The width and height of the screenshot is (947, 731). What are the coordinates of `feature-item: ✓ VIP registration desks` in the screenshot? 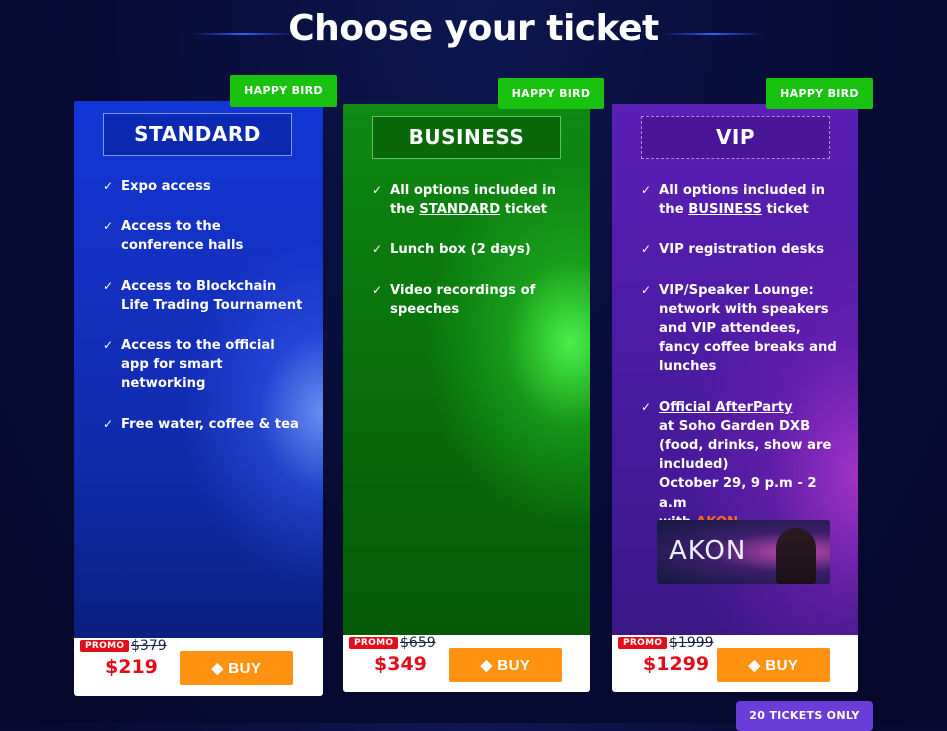 It's located at (741, 249).